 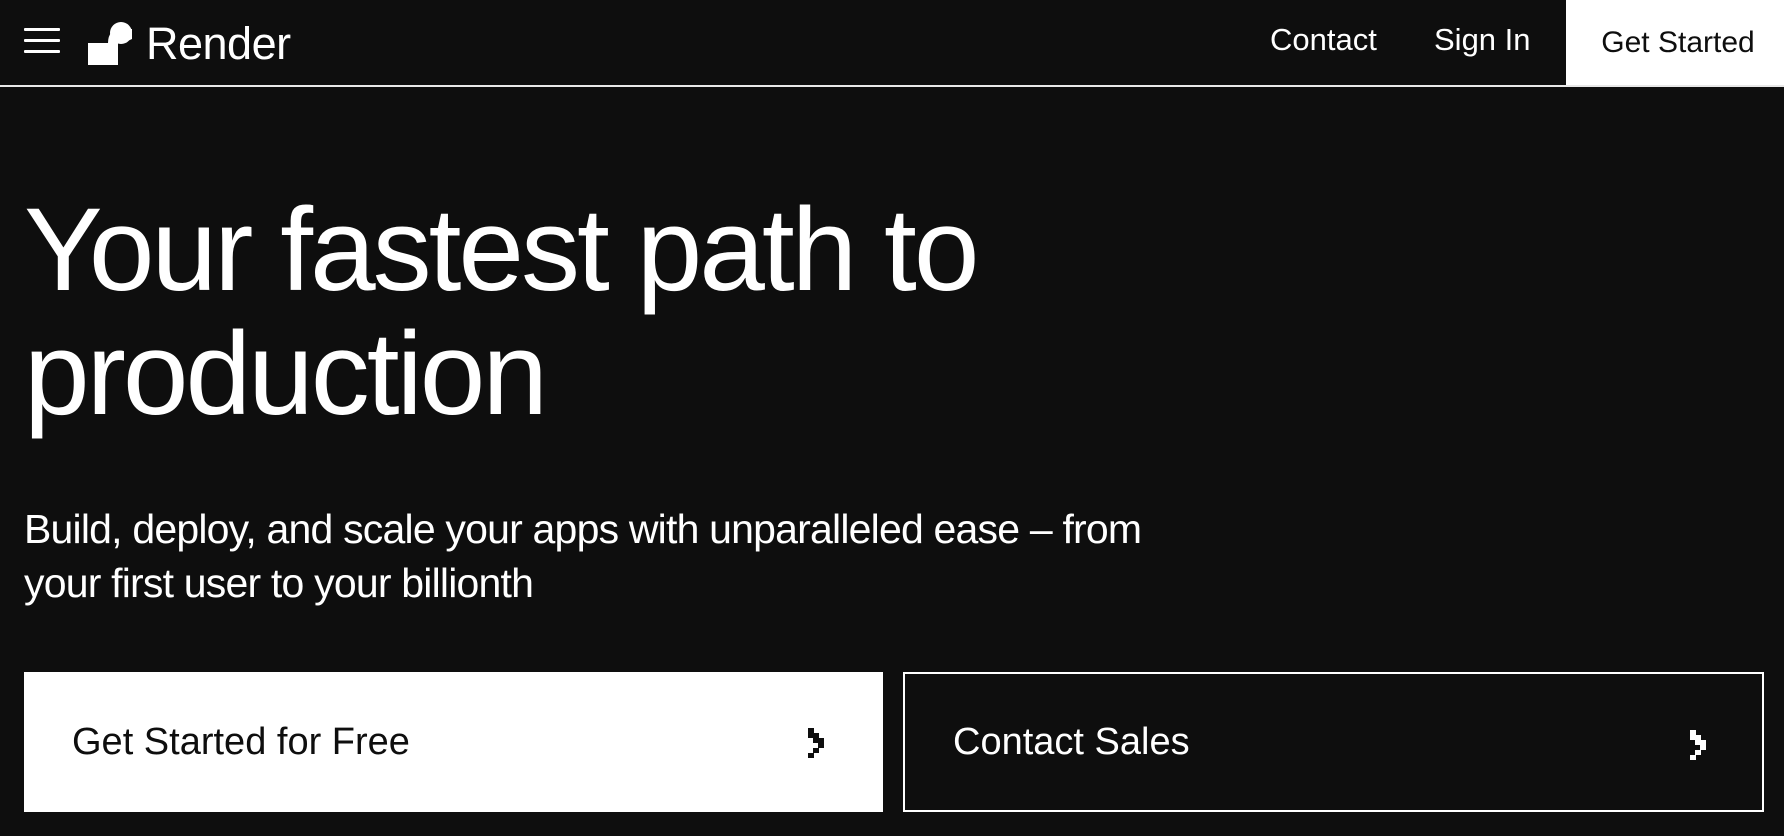 What do you see at coordinates (1482, 40) in the screenshot?
I see `nav-sign-in-link: Sign In` at bounding box center [1482, 40].